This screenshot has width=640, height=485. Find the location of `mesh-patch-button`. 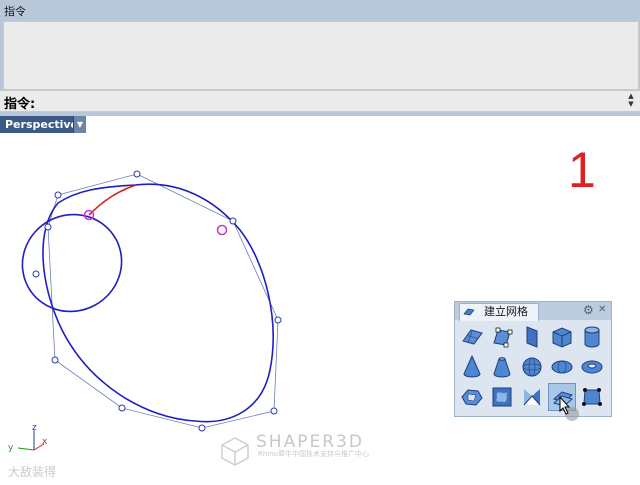

mesh-patch-button is located at coordinates (502, 397).